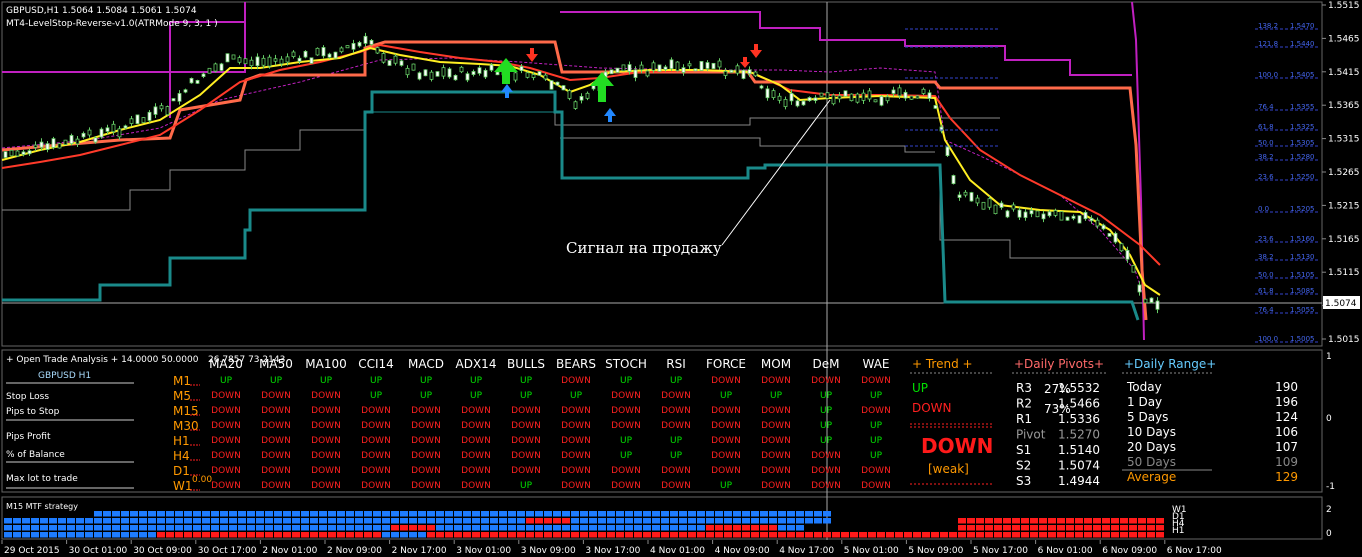 The width and height of the screenshot is (1362, 557). Describe the element at coordinates (186, 426) in the screenshot. I see `matrix-timeframe: M30` at that location.